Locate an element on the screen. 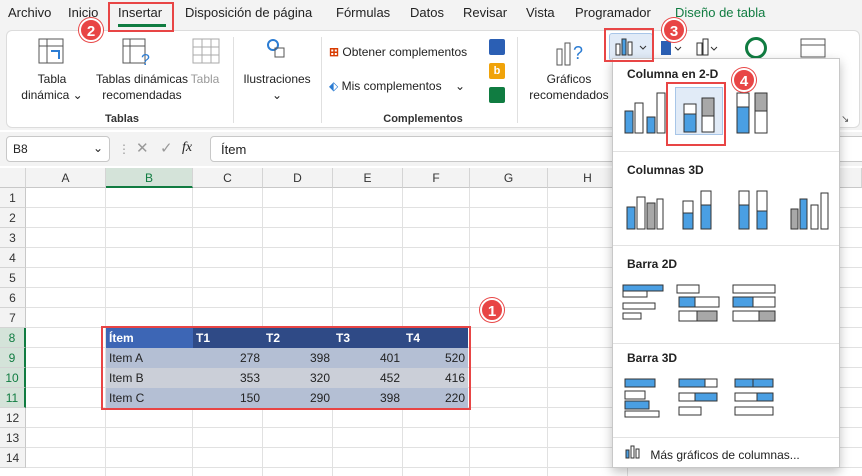 The width and height of the screenshot is (862, 476). row-header-11: 11 is located at coordinates (13, 398).